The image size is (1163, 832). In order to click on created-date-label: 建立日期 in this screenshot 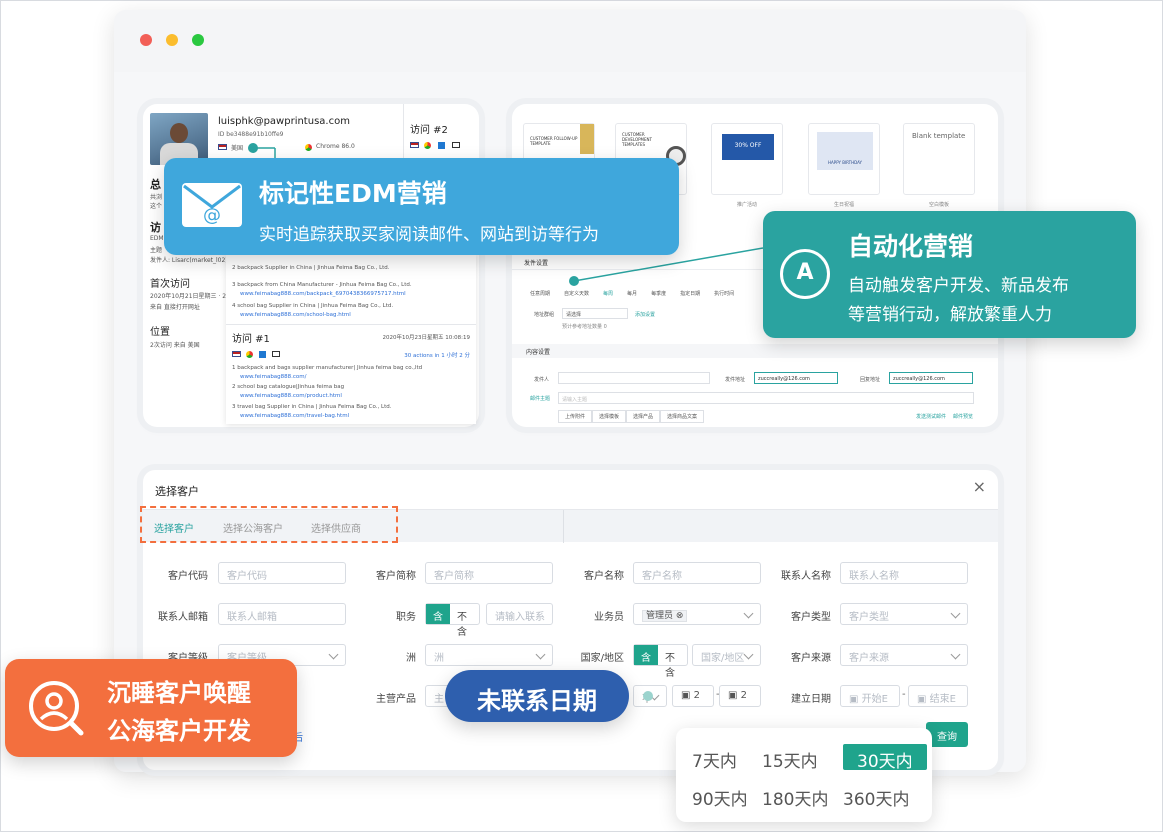, I will do `click(811, 699)`.